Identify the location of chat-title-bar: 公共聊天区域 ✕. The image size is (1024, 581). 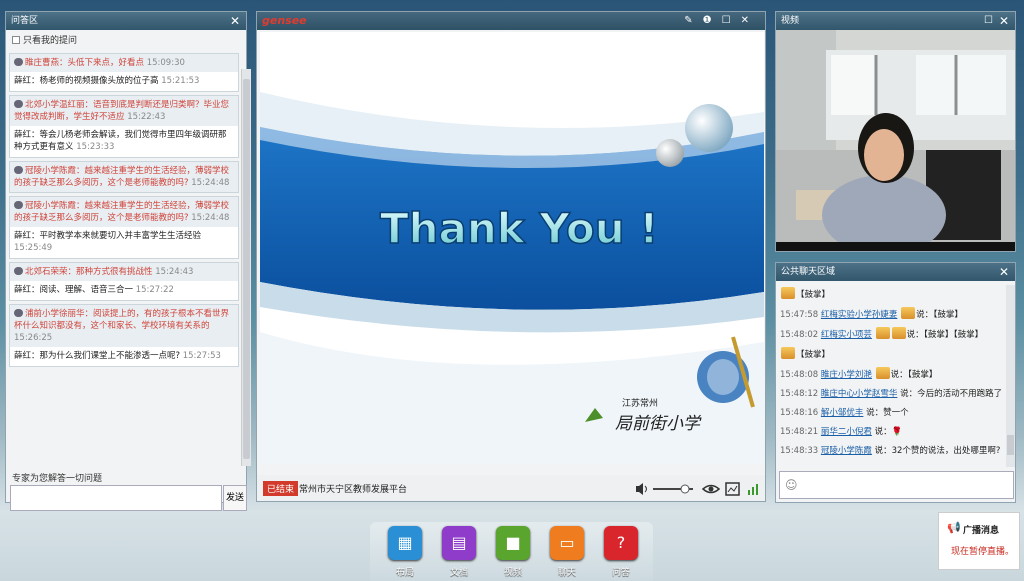
(895, 272).